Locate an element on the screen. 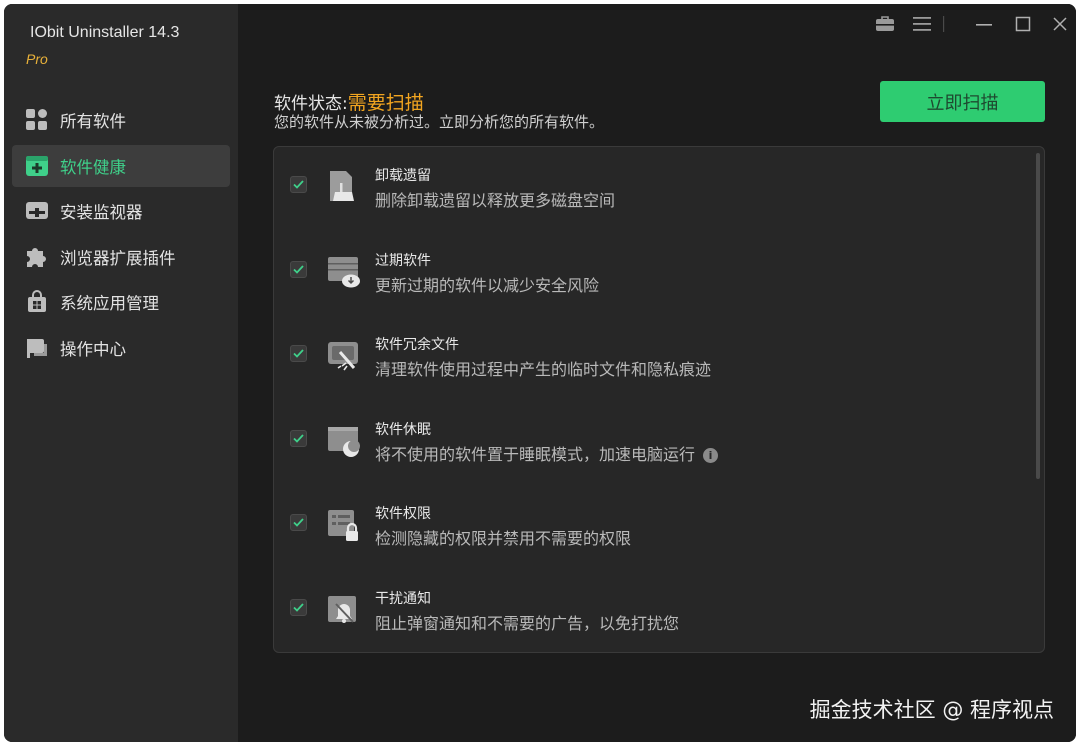 The width and height of the screenshot is (1080, 746). titlebar-divider is located at coordinates (944, 24).